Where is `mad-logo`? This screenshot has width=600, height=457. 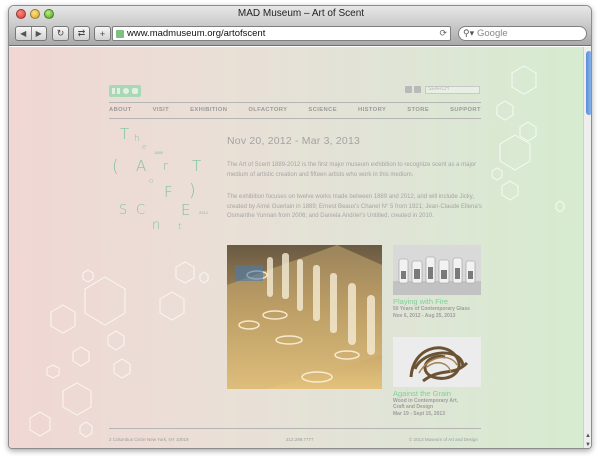
mad-logo is located at coordinates (125, 91).